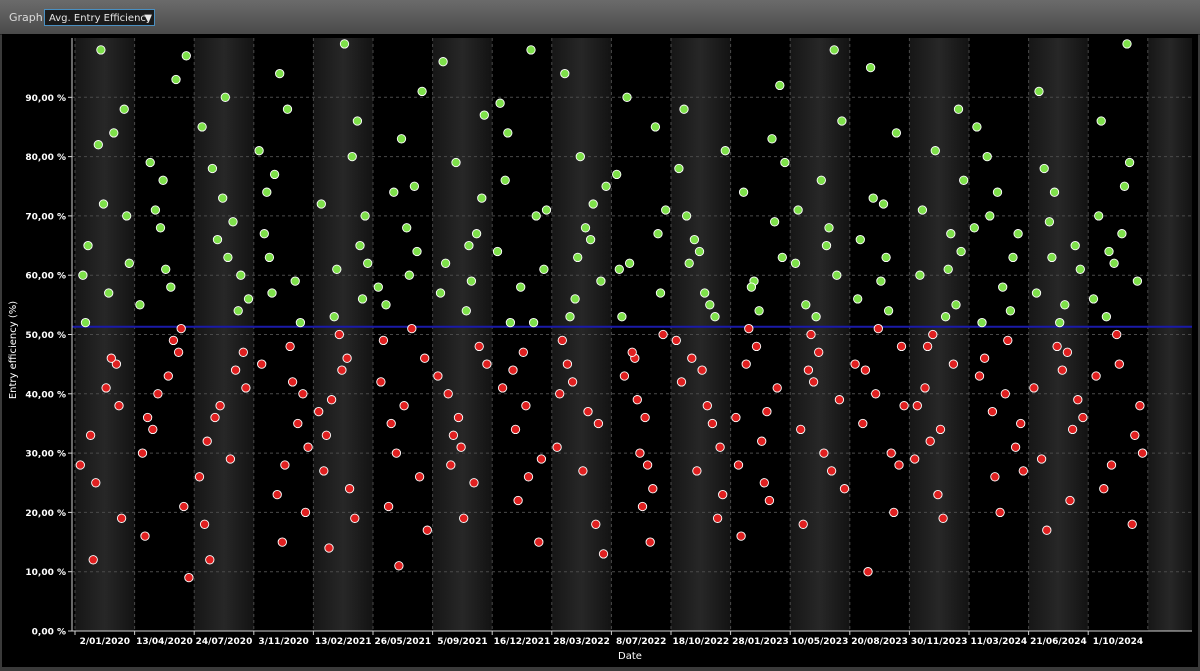  Describe the element at coordinates (45, 99) in the screenshot. I see `y-tick-label: 90,00 %` at that location.